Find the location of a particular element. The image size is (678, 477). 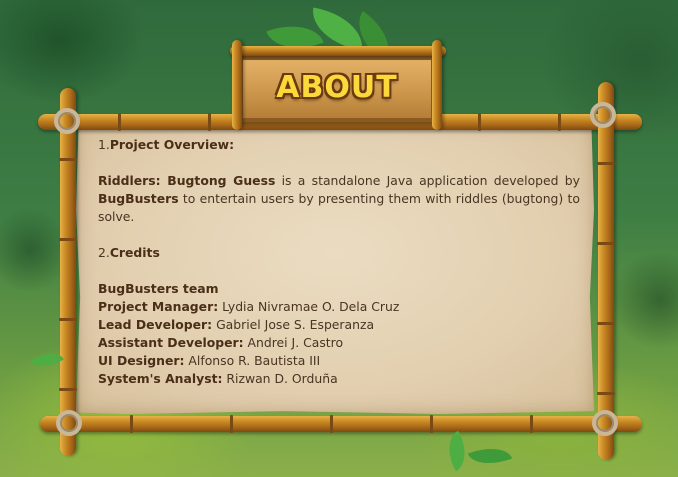

app-name: Riddlers: Bugtong Guess is located at coordinates (187, 180).